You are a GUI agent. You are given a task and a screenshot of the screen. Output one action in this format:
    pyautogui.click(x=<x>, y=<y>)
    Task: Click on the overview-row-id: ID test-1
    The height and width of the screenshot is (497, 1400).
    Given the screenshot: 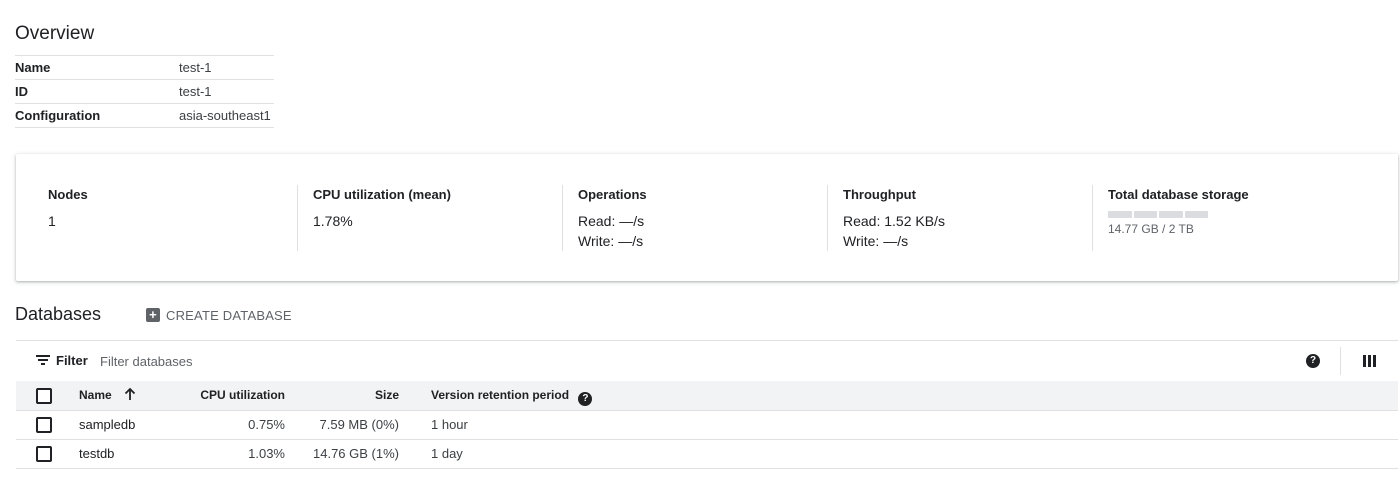 What is the action you would take?
    pyautogui.click(x=144, y=91)
    